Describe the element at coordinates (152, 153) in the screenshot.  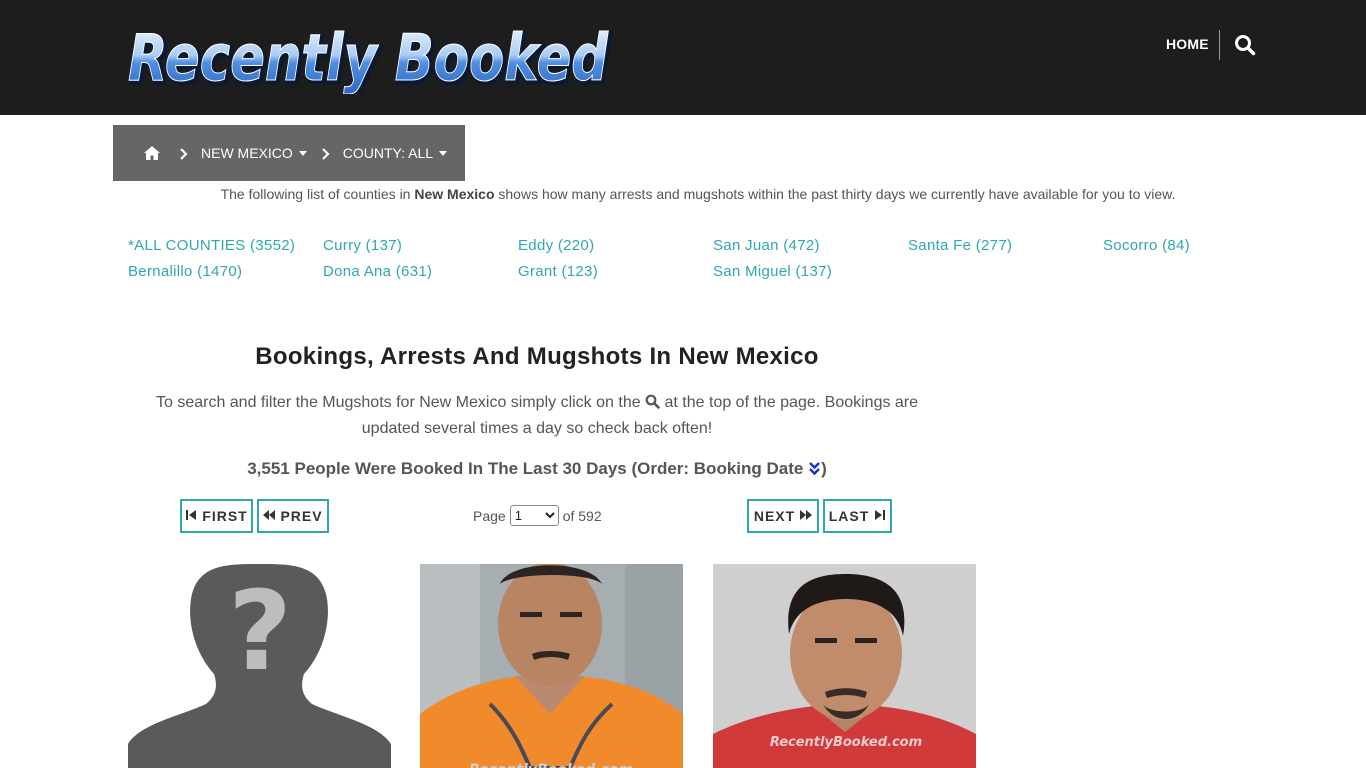
I see `home-icon` at that location.